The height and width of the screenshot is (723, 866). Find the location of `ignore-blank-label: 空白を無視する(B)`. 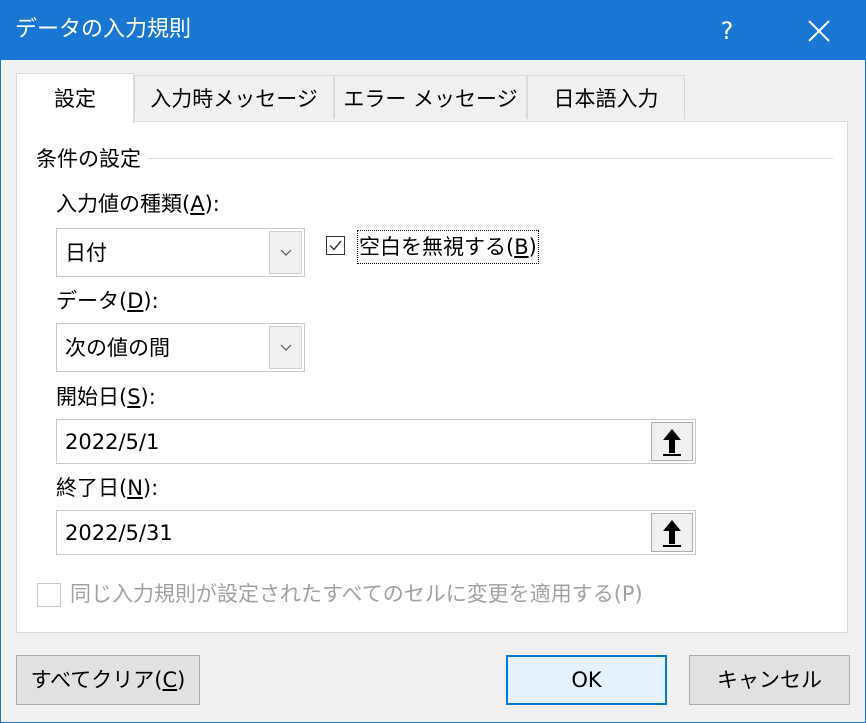

ignore-blank-label: 空白を無視する(B) is located at coordinates (448, 247).